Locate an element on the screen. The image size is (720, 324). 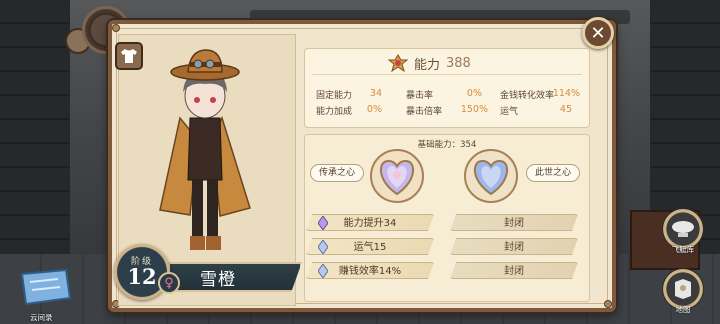
character-name: 雪橙 is located at coordinates (218, 280).